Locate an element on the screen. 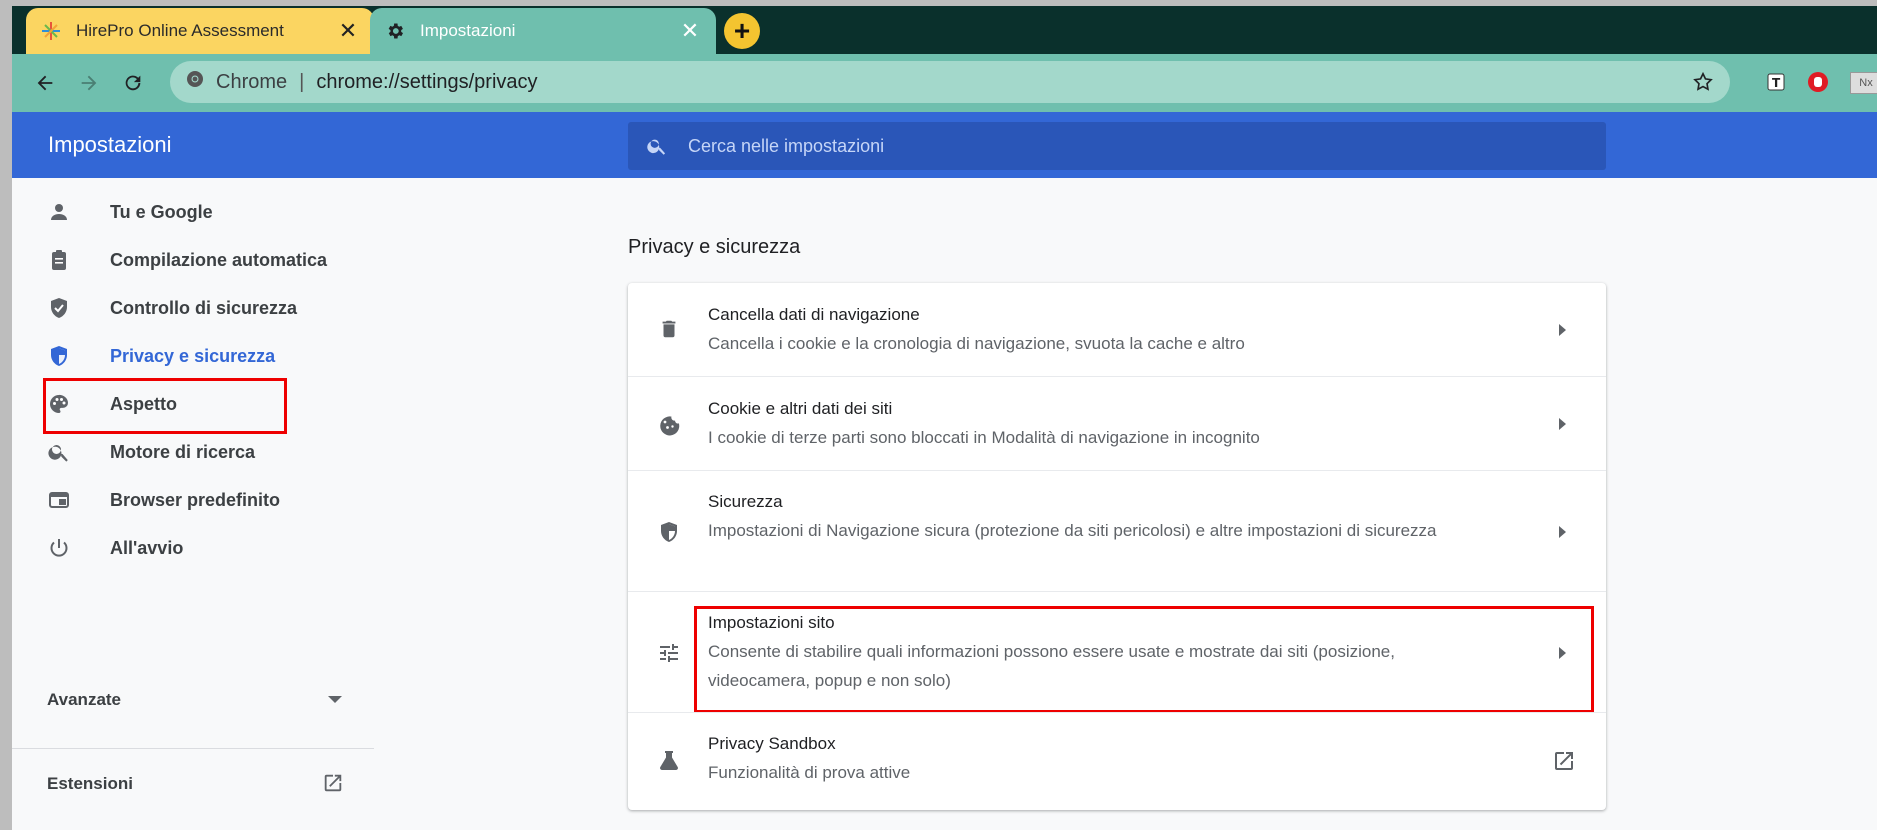 The height and width of the screenshot is (830, 1877). url-text: chrome://settings/privacy is located at coordinates (427, 81).